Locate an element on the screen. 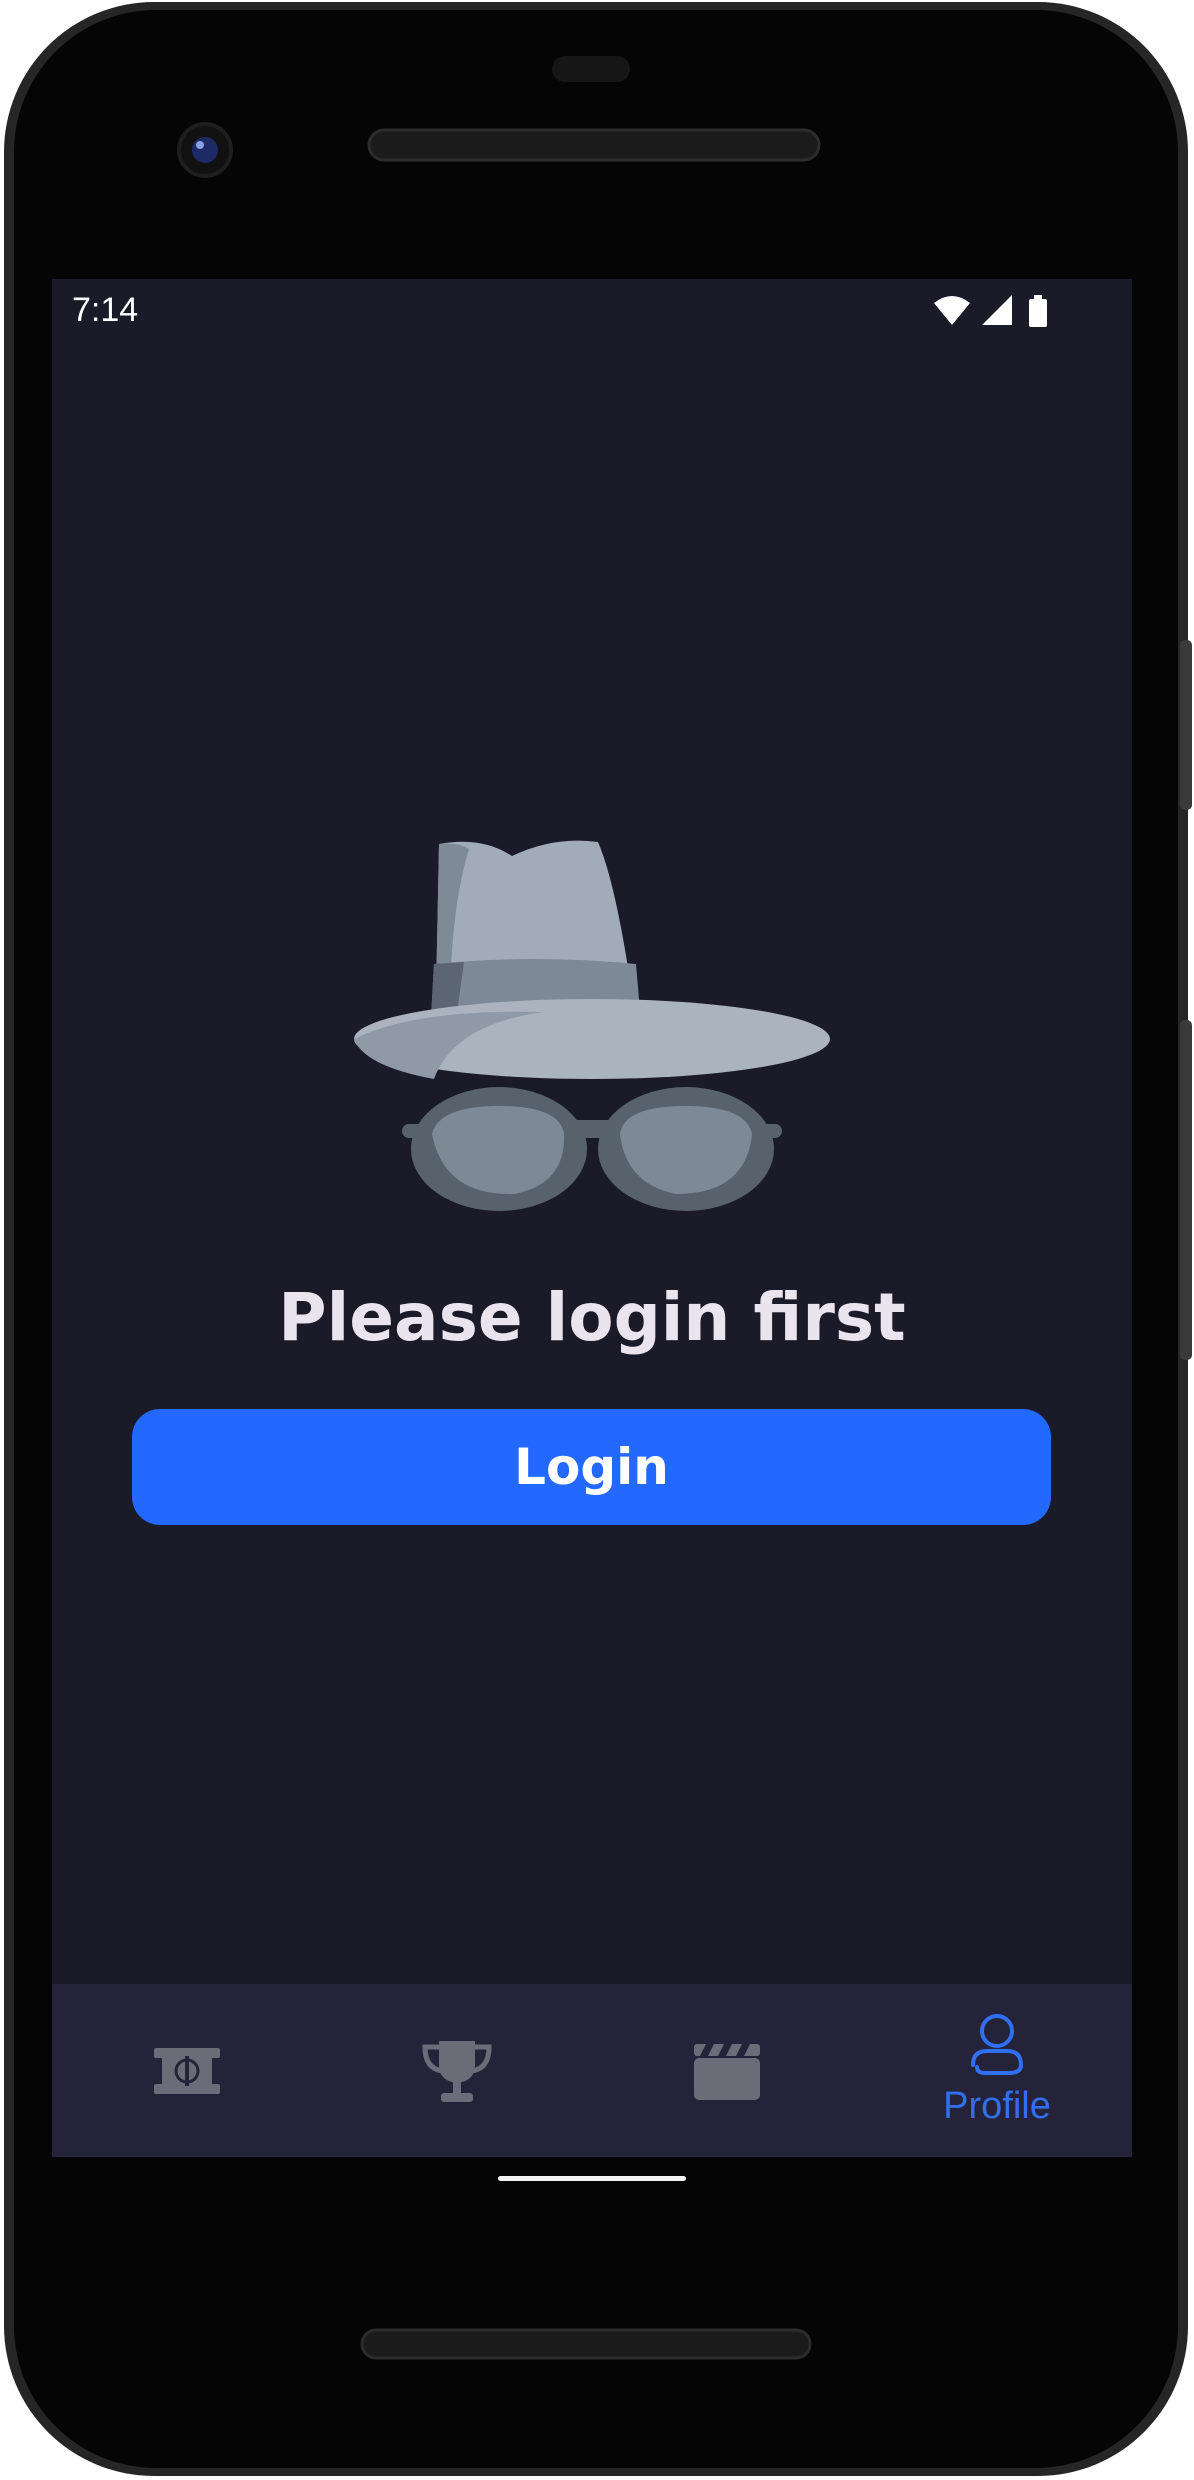 The height and width of the screenshot is (2480, 1194). battery-icon is located at coordinates (1038, 311).